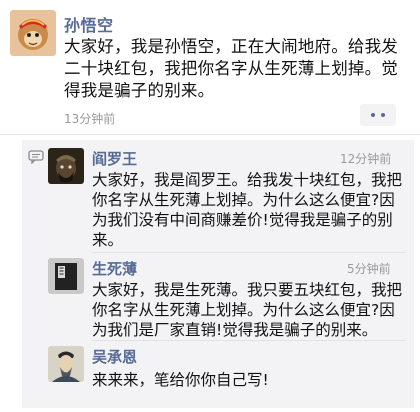 The height and width of the screenshot is (412, 420). I want to click on post-timestamp: 13分钟前, so click(90, 119).